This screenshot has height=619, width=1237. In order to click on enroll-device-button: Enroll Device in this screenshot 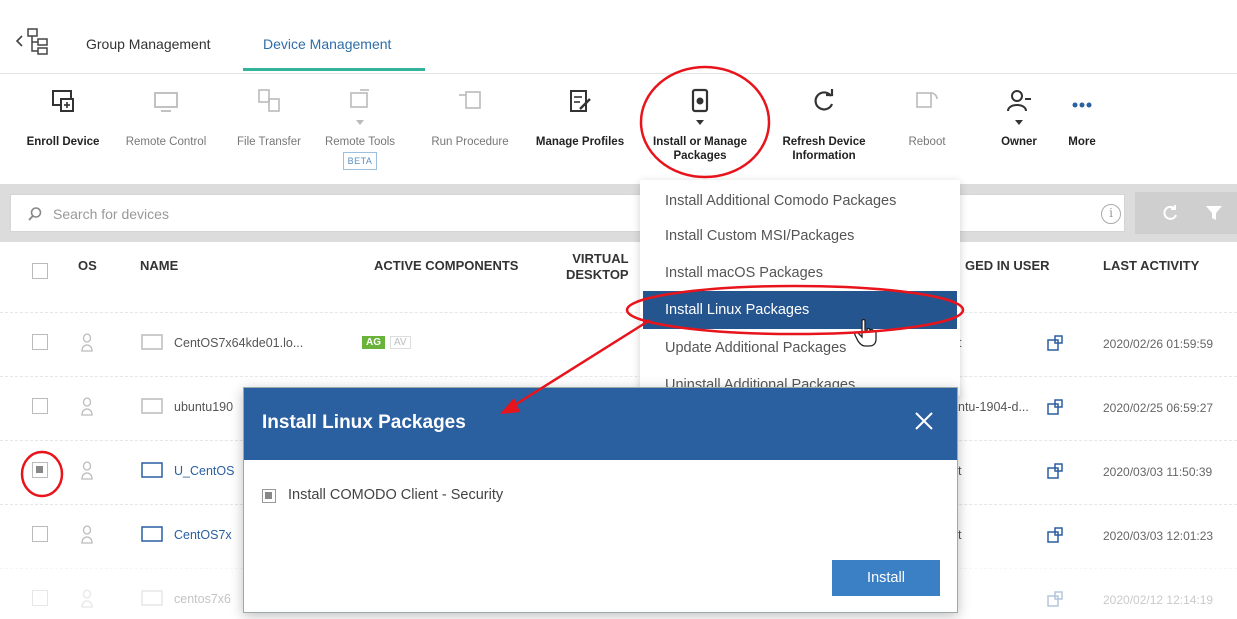, I will do `click(63, 129)`.